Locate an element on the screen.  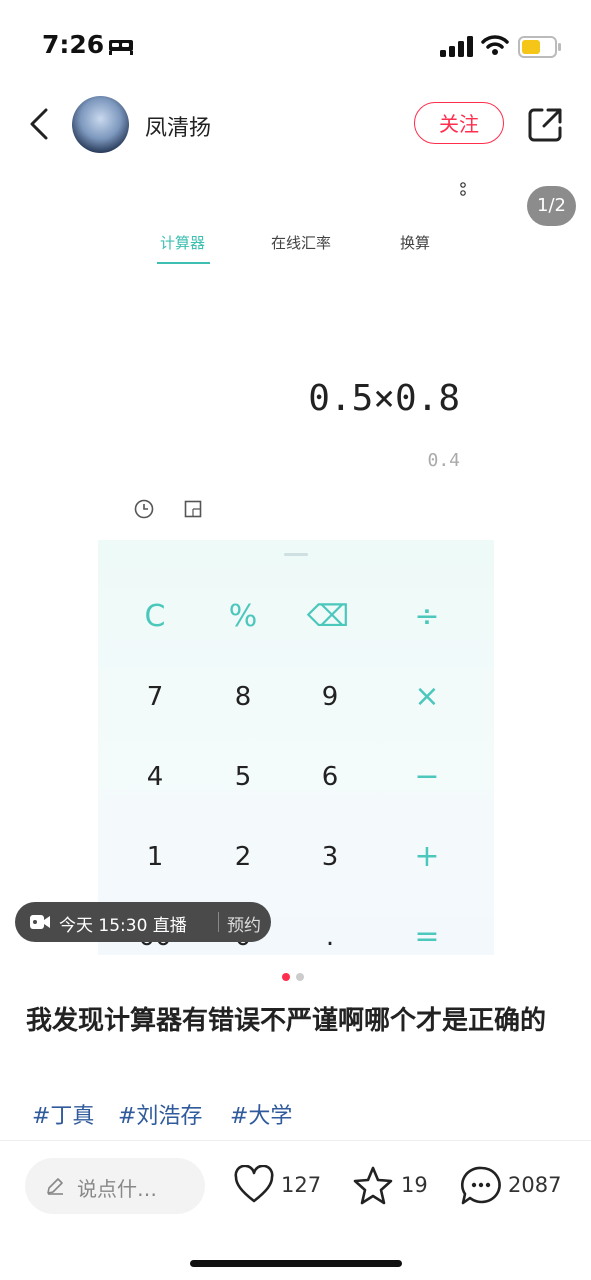
key-7: 7 is located at coordinates (155, 697).